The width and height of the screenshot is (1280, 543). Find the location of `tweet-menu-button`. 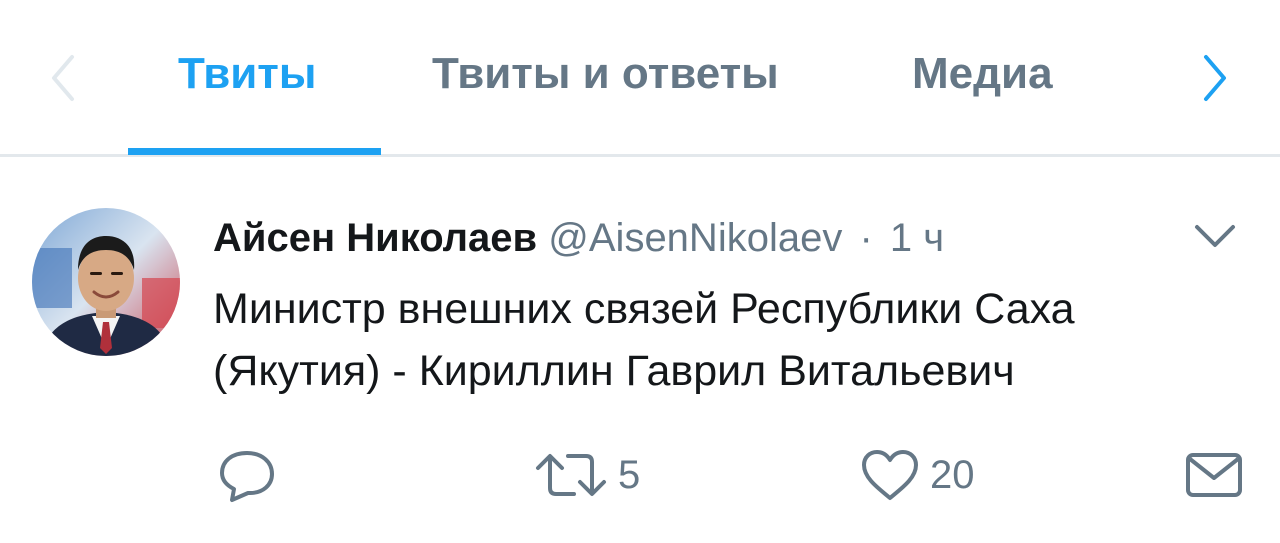

tweet-menu-button is located at coordinates (1215, 236).